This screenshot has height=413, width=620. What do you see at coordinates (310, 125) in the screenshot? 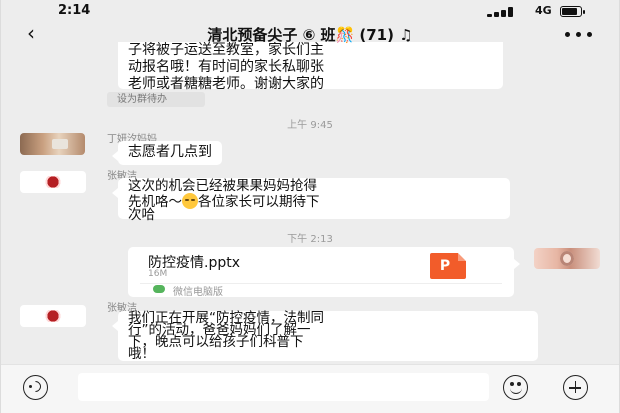
I see `timestamp: 上午 9:45` at bounding box center [310, 125].